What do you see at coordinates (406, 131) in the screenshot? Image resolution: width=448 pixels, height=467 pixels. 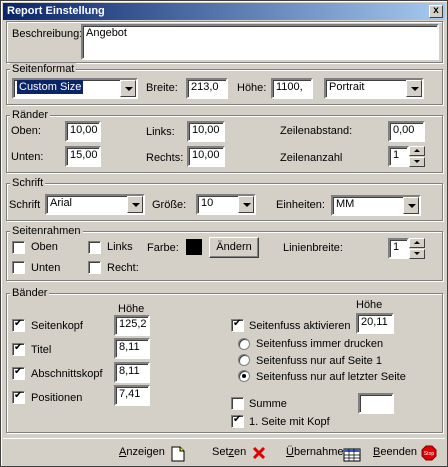 I see `zeilenabstand-input: 0,00` at bounding box center [406, 131].